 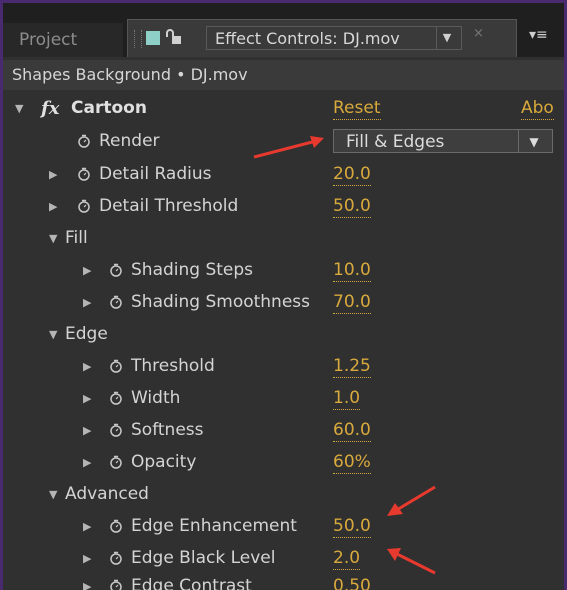 I want to click on property-row-render: Render Fill & Edges ▼, so click(x=283, y=141).